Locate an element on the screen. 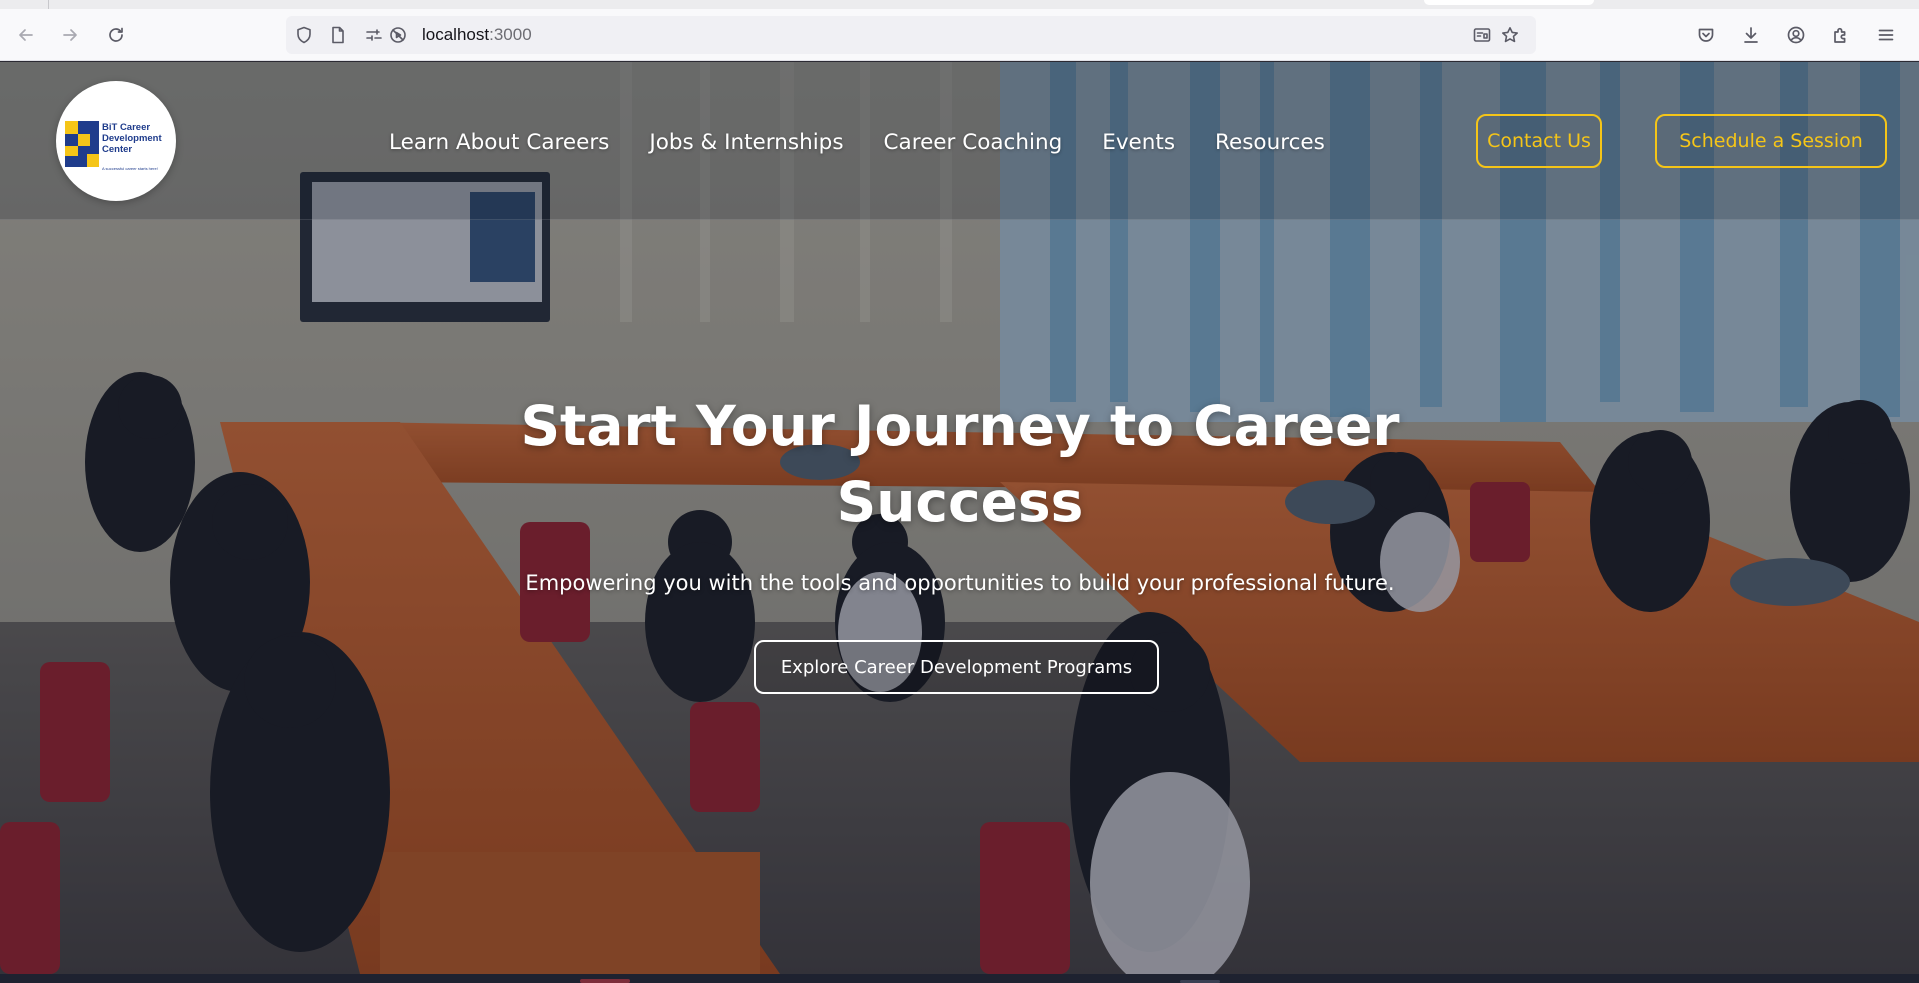 This screenshot has width=1919, height=983. hero-title: Start Your Journey to Career Success is located at coordinates (960, 464).